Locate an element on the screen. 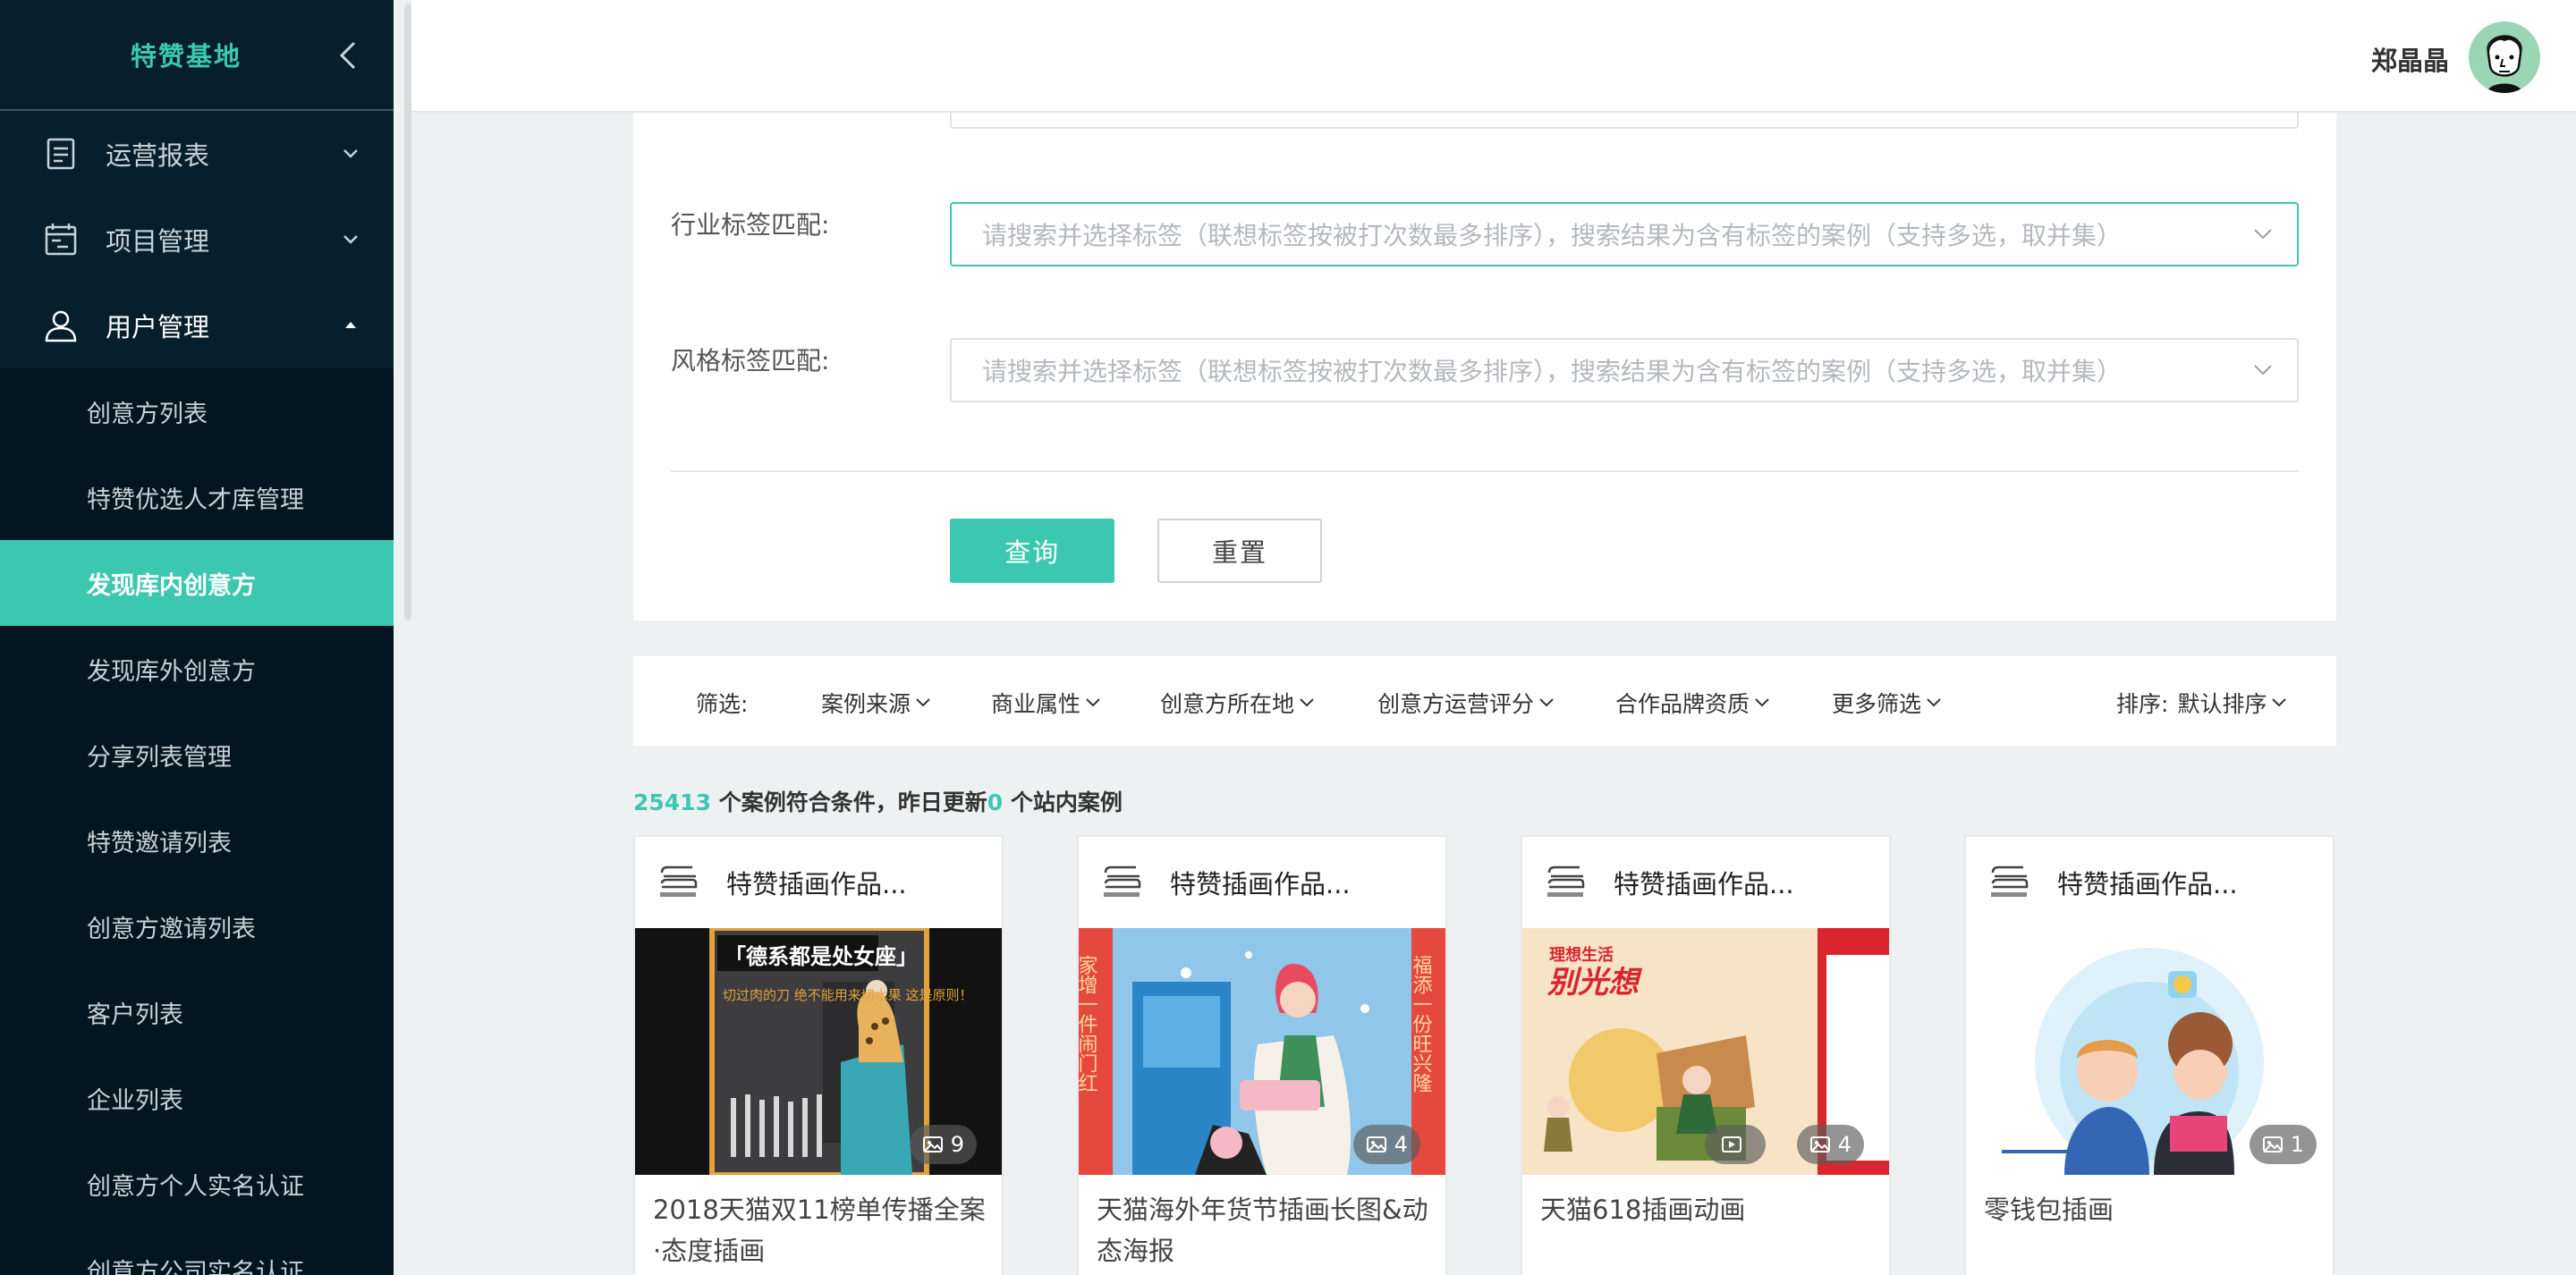 This screenshot has width=2576, height=1275. sidebar-item-discover-internal: 发现库内创意方 is located at coordinates (197, 583).